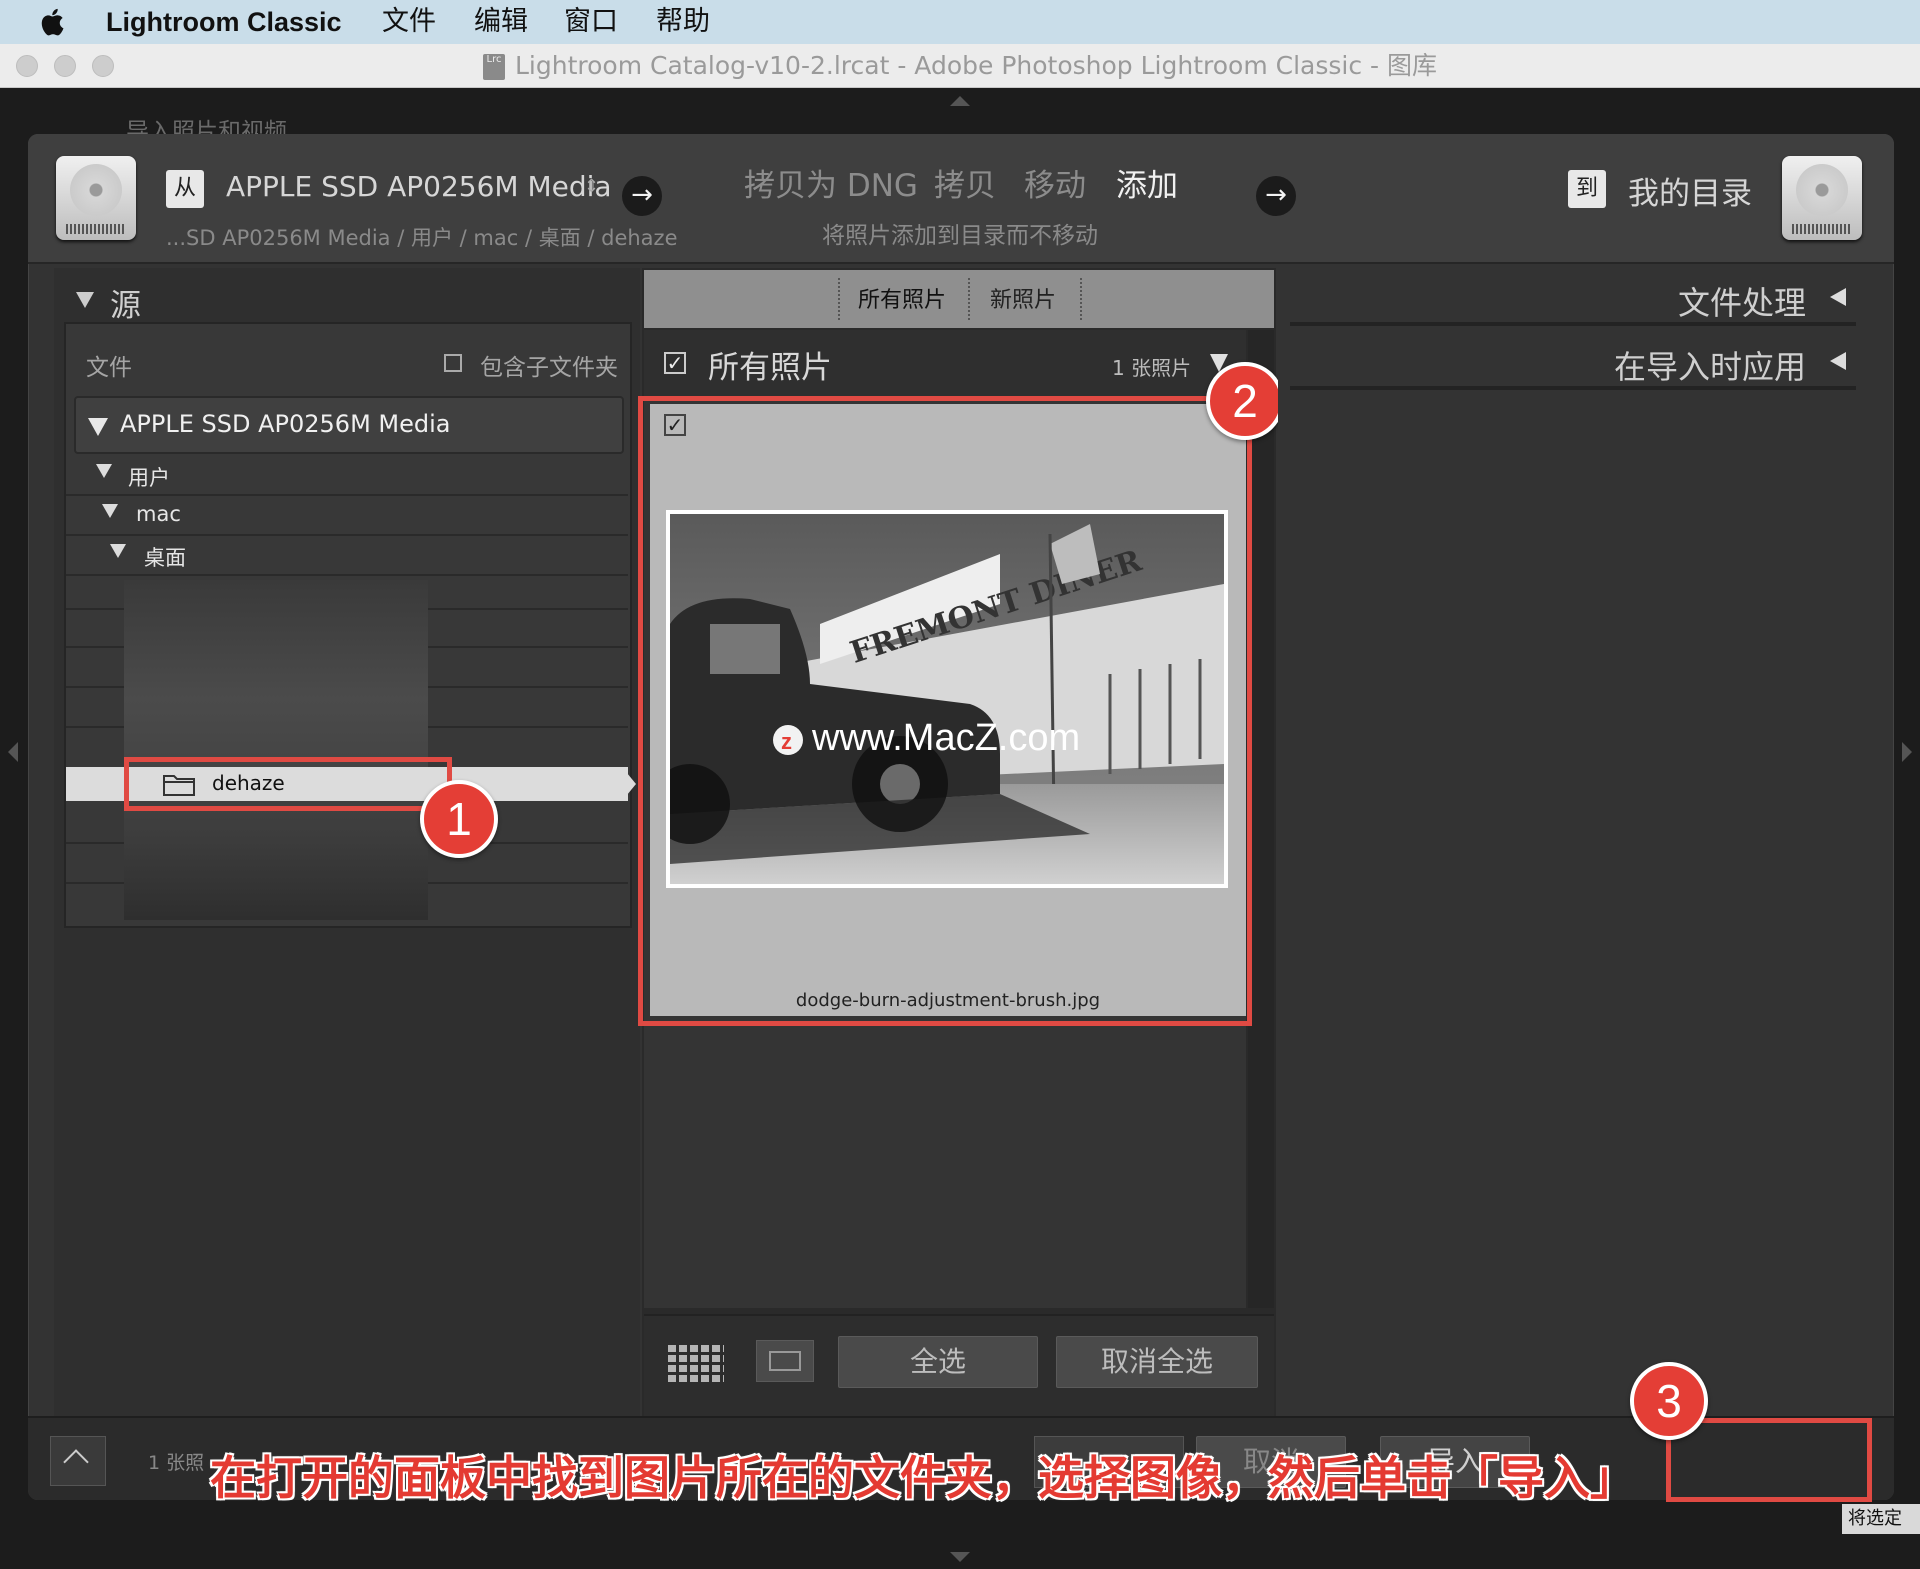 Image resolution: width=1920 pixels, height=1569 pixels. Describe the element at coordinates (347, 516) in the screenshot. I see `tree-folder-mac: mac` at that location.